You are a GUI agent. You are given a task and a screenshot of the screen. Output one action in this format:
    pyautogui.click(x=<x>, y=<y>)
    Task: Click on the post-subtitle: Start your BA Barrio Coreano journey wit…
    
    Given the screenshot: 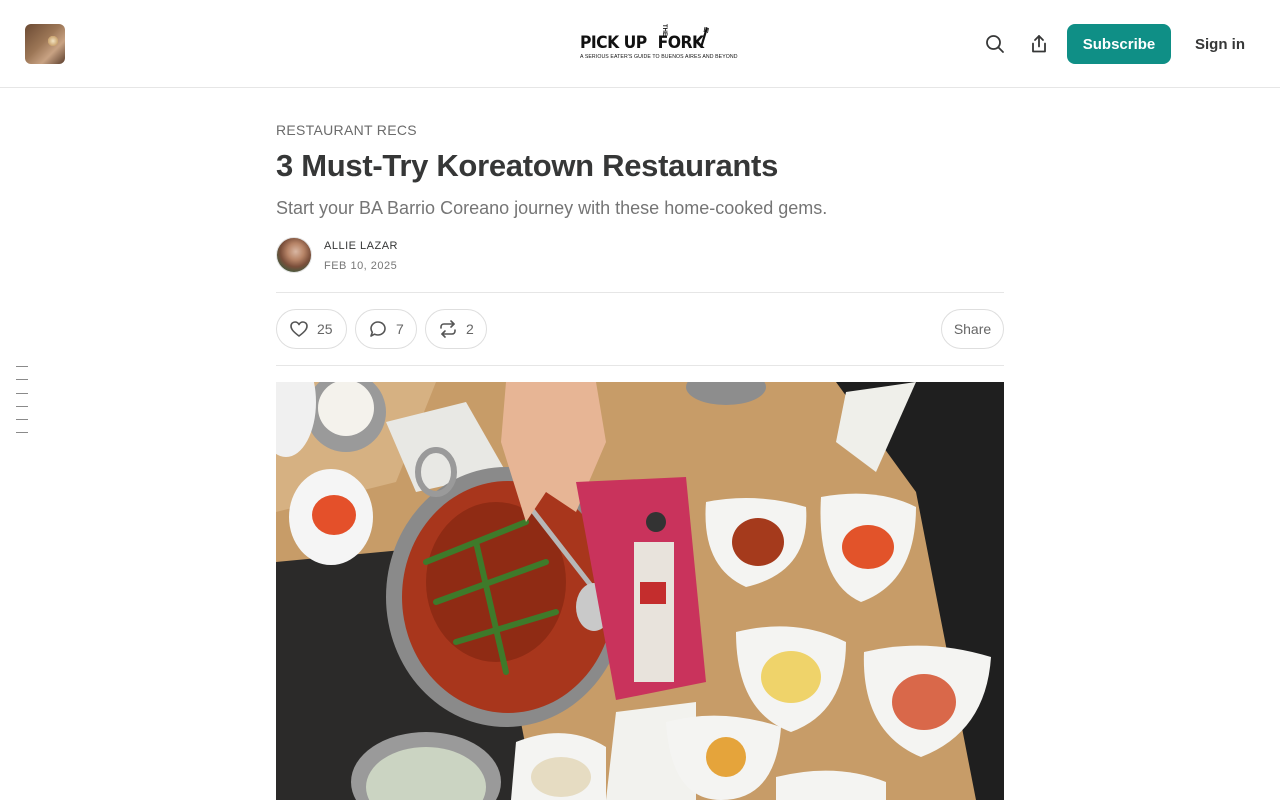 What is the action you would take?
    pyautogui.click(x=552, y=208)
    